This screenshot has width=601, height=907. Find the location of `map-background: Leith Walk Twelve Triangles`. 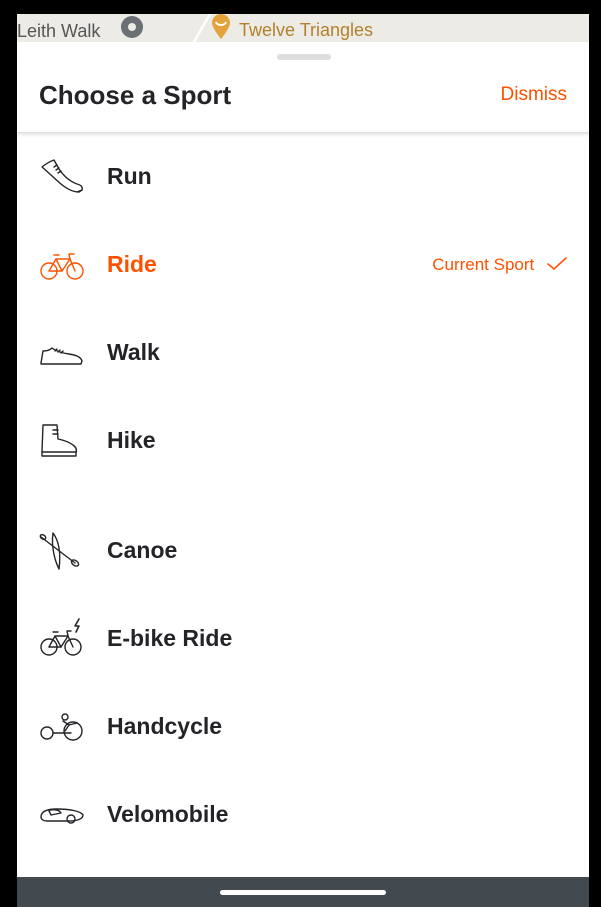

map-background: Leith Walk Twelve Triangles is located at coordinates (303, 28).